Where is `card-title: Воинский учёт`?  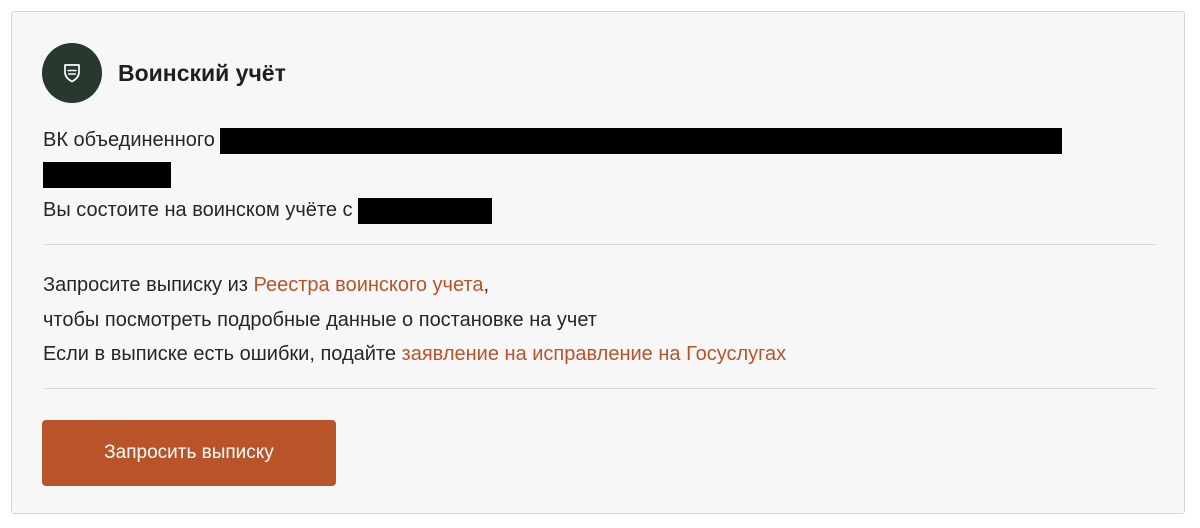
card-title: Воинский учёт is located at coordinates (202, 72).